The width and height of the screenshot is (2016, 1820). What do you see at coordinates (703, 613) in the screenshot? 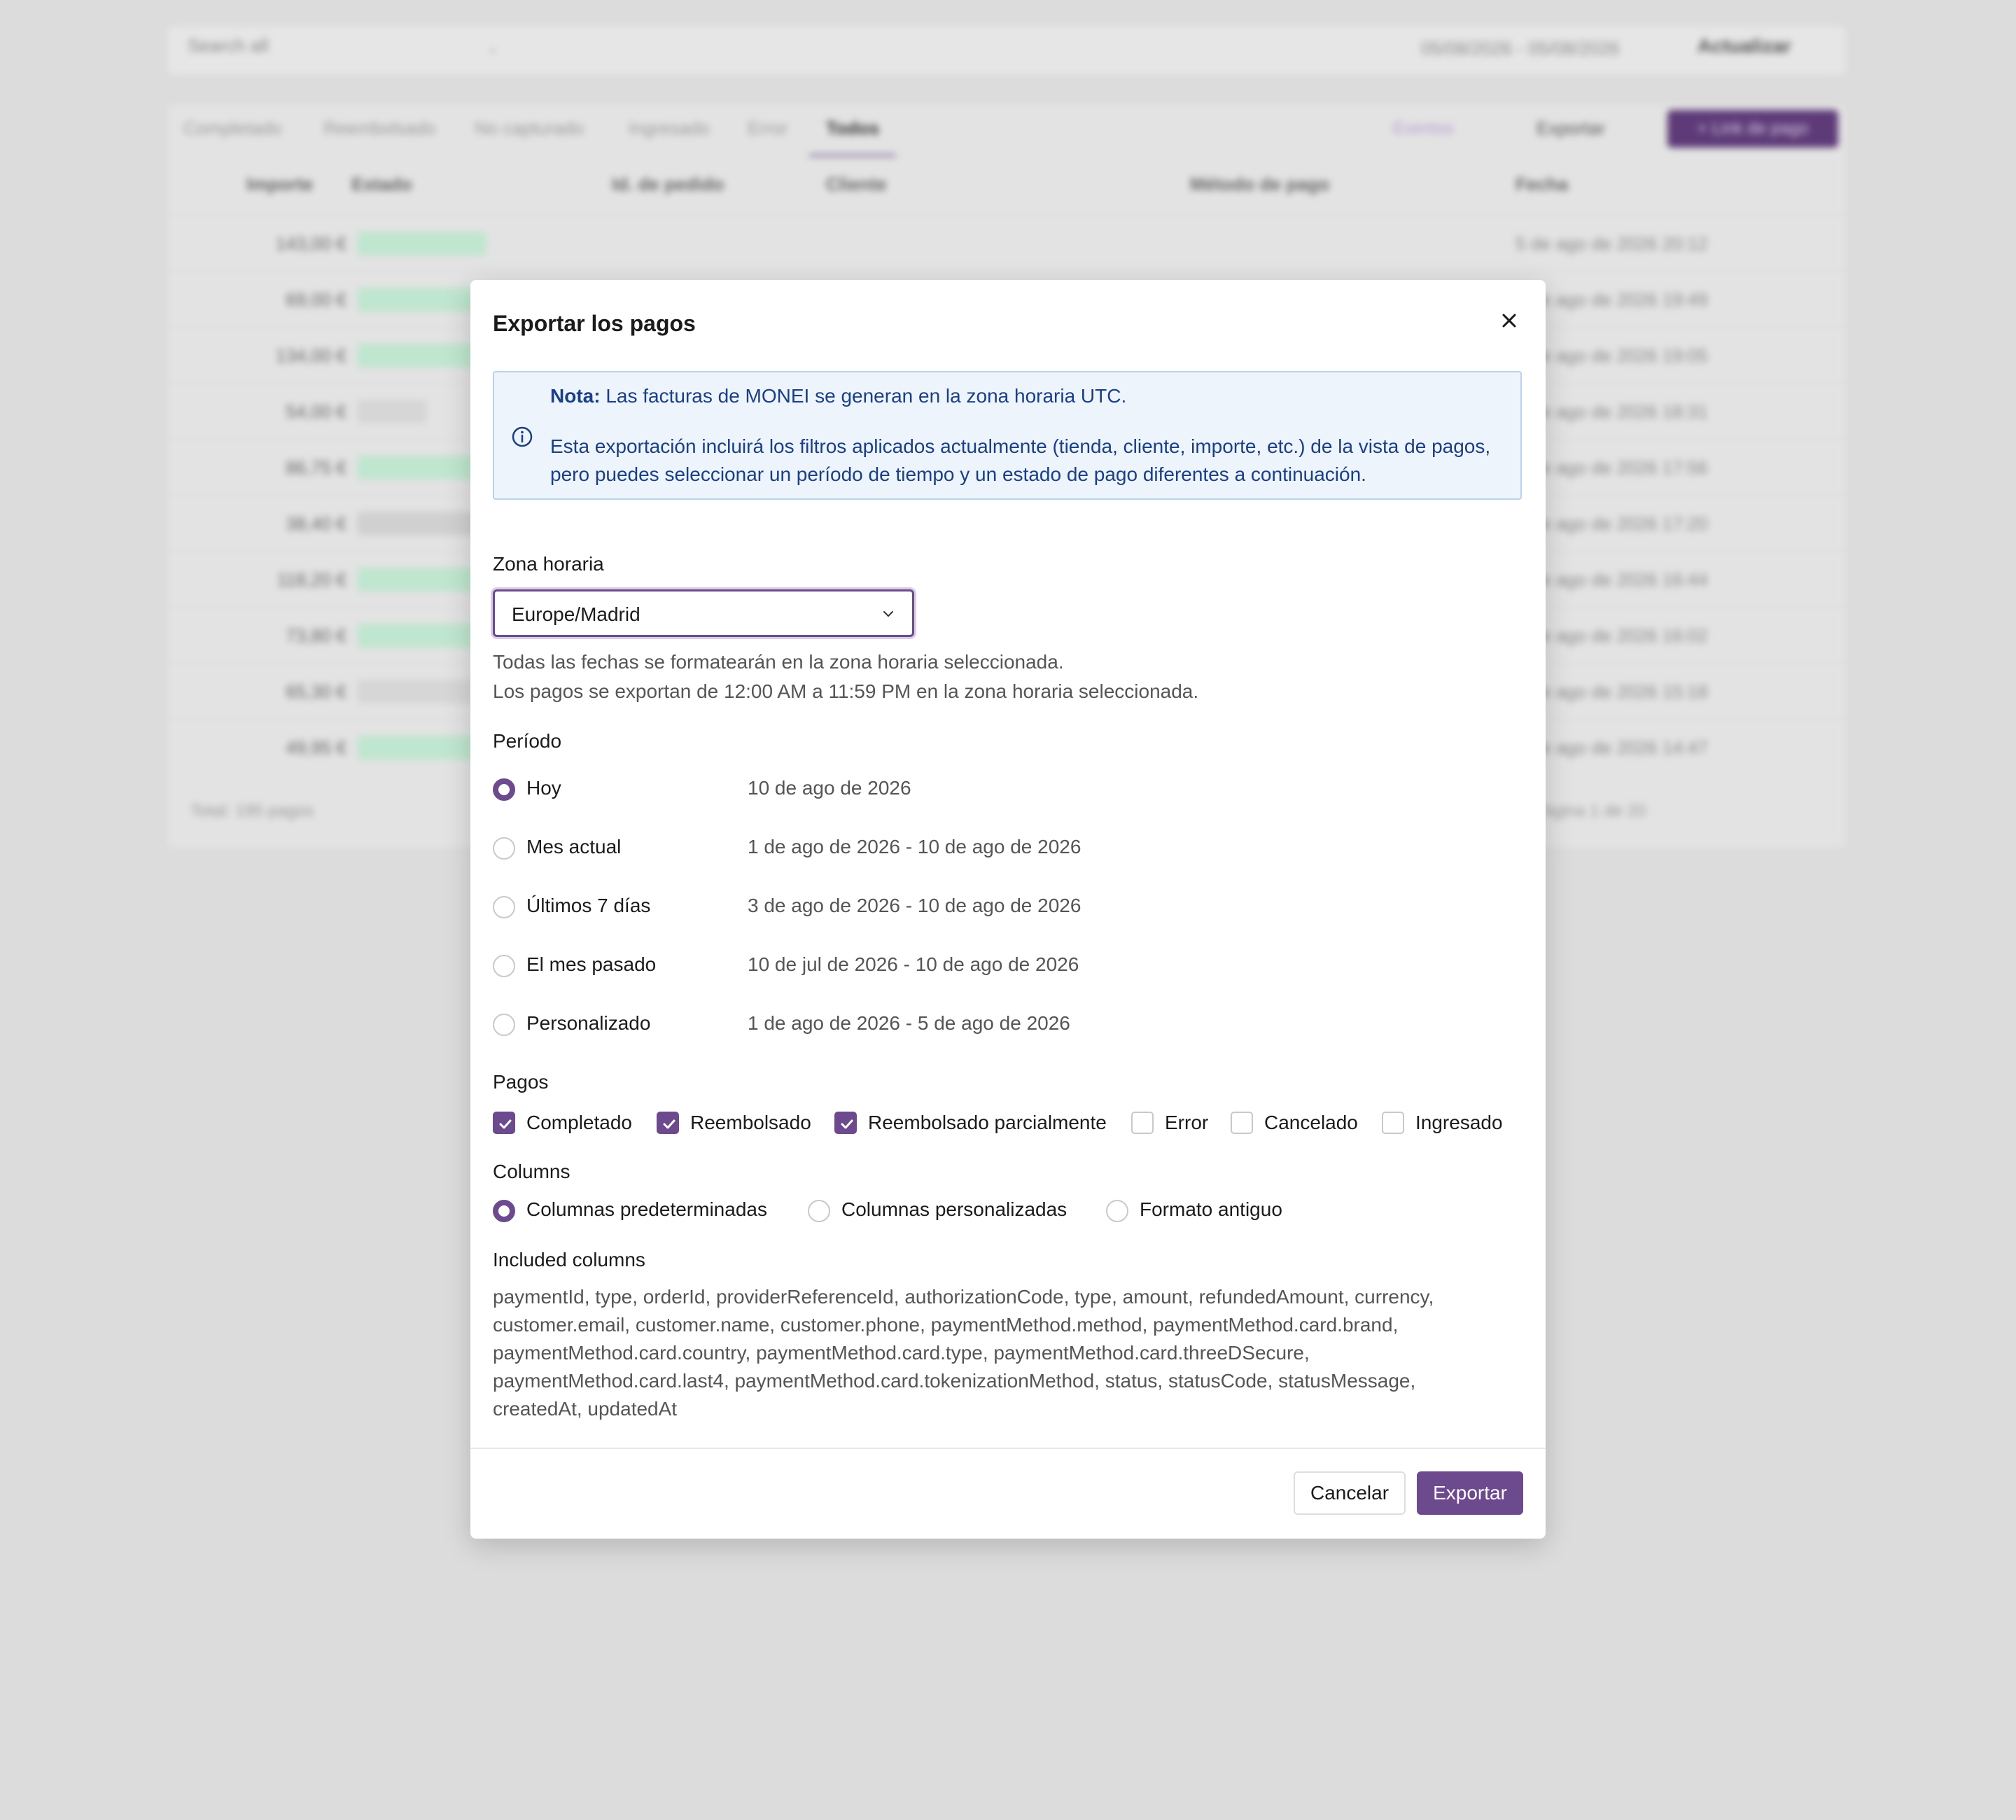
I see `timezone-select: Europe/Madrid` at bounding box center [703, 613].